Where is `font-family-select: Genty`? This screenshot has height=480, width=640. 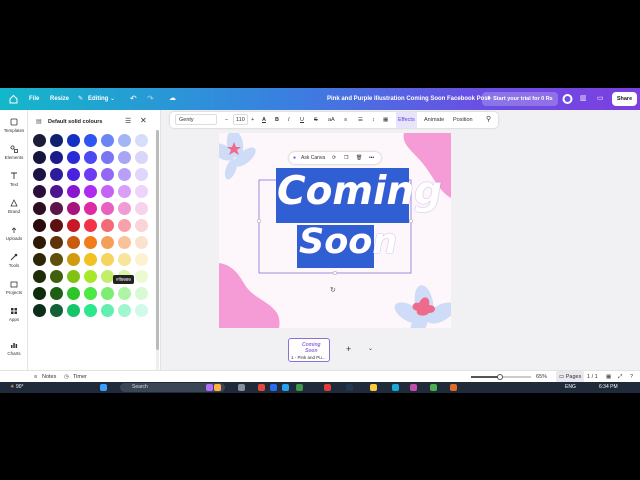
font-family-select: Genty is located at coordinates (196, 120).